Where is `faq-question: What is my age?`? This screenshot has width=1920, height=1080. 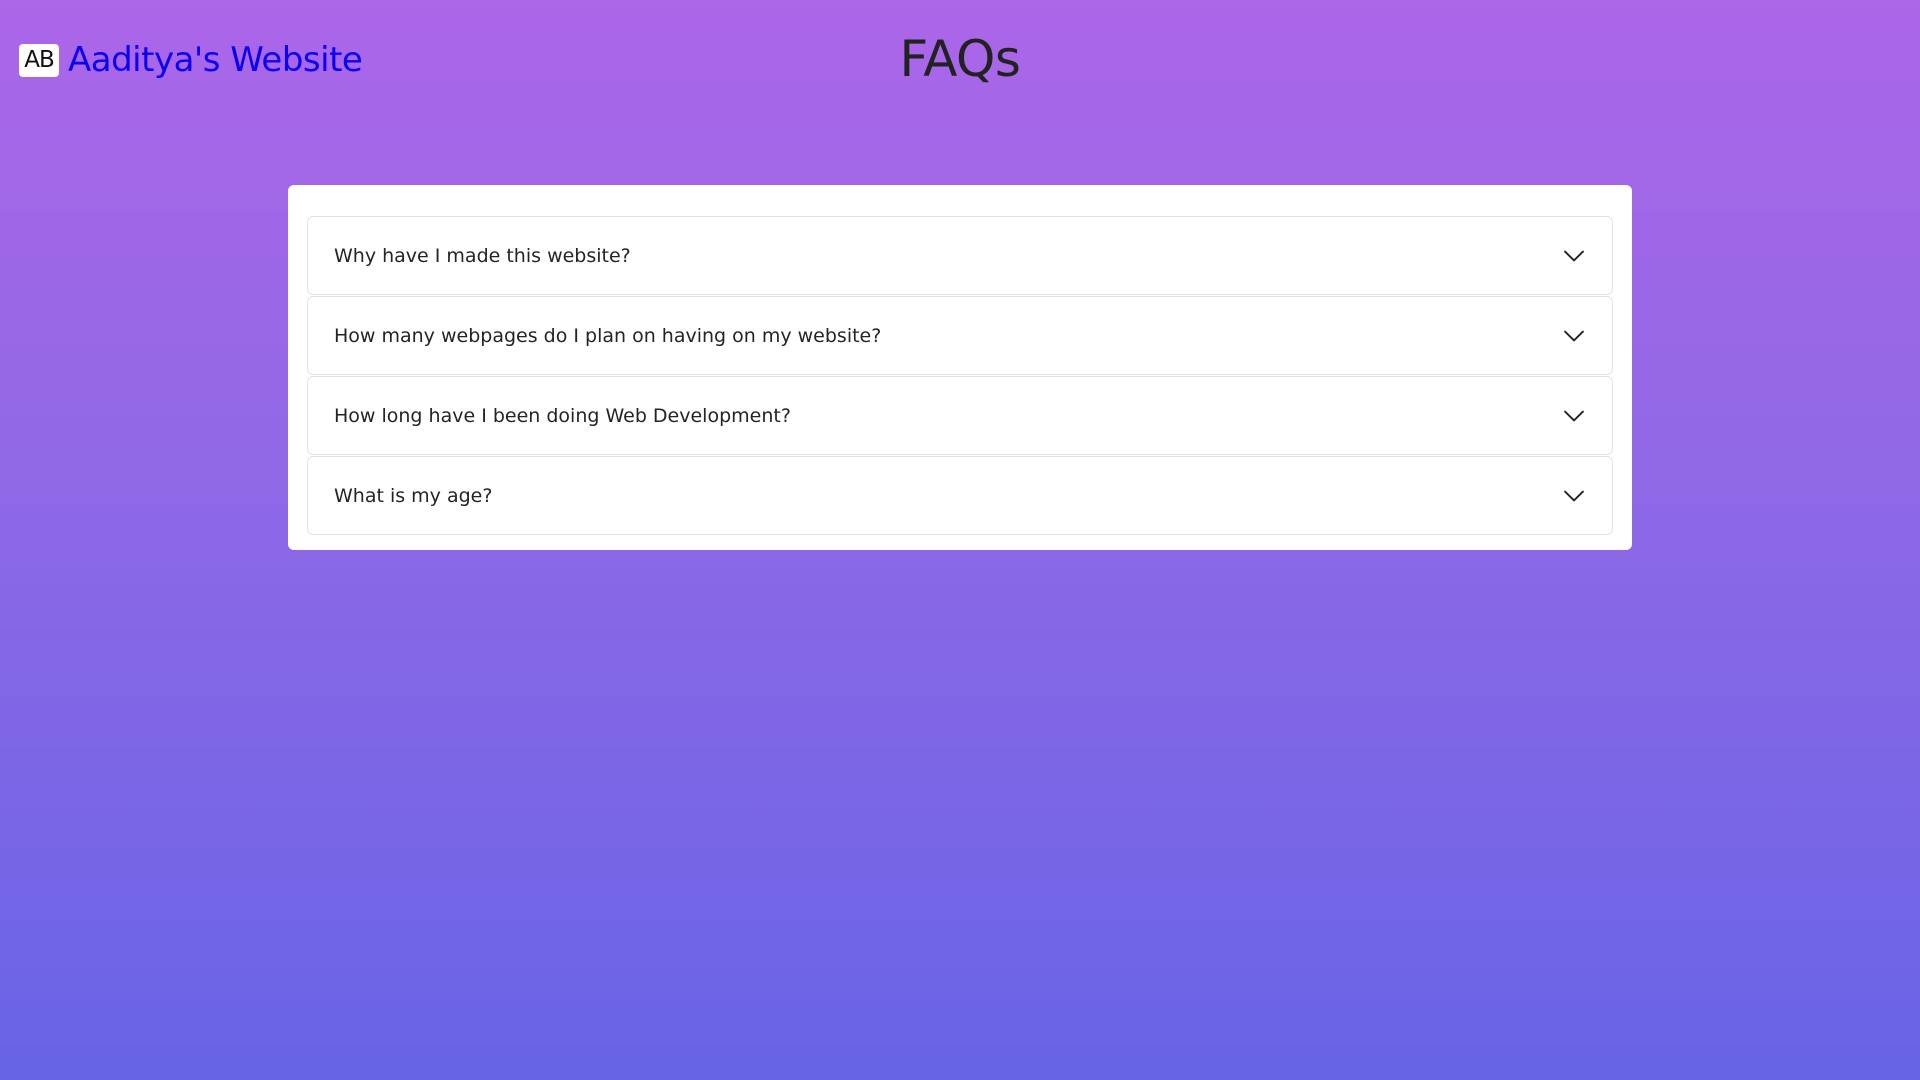
faq-question: What is my age? is located at coordinates (413, 495).